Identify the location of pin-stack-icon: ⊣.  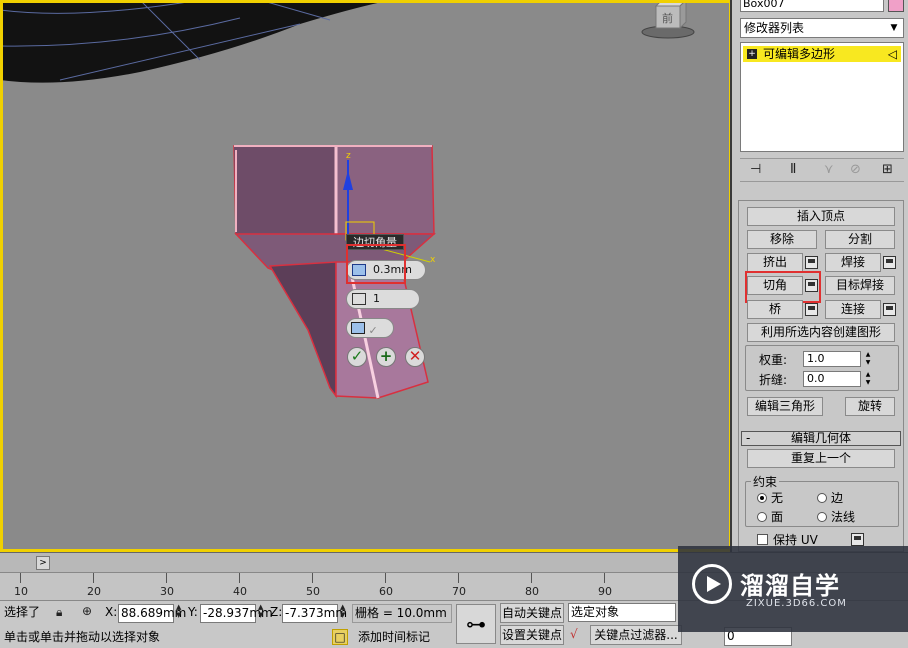
(755, 169).